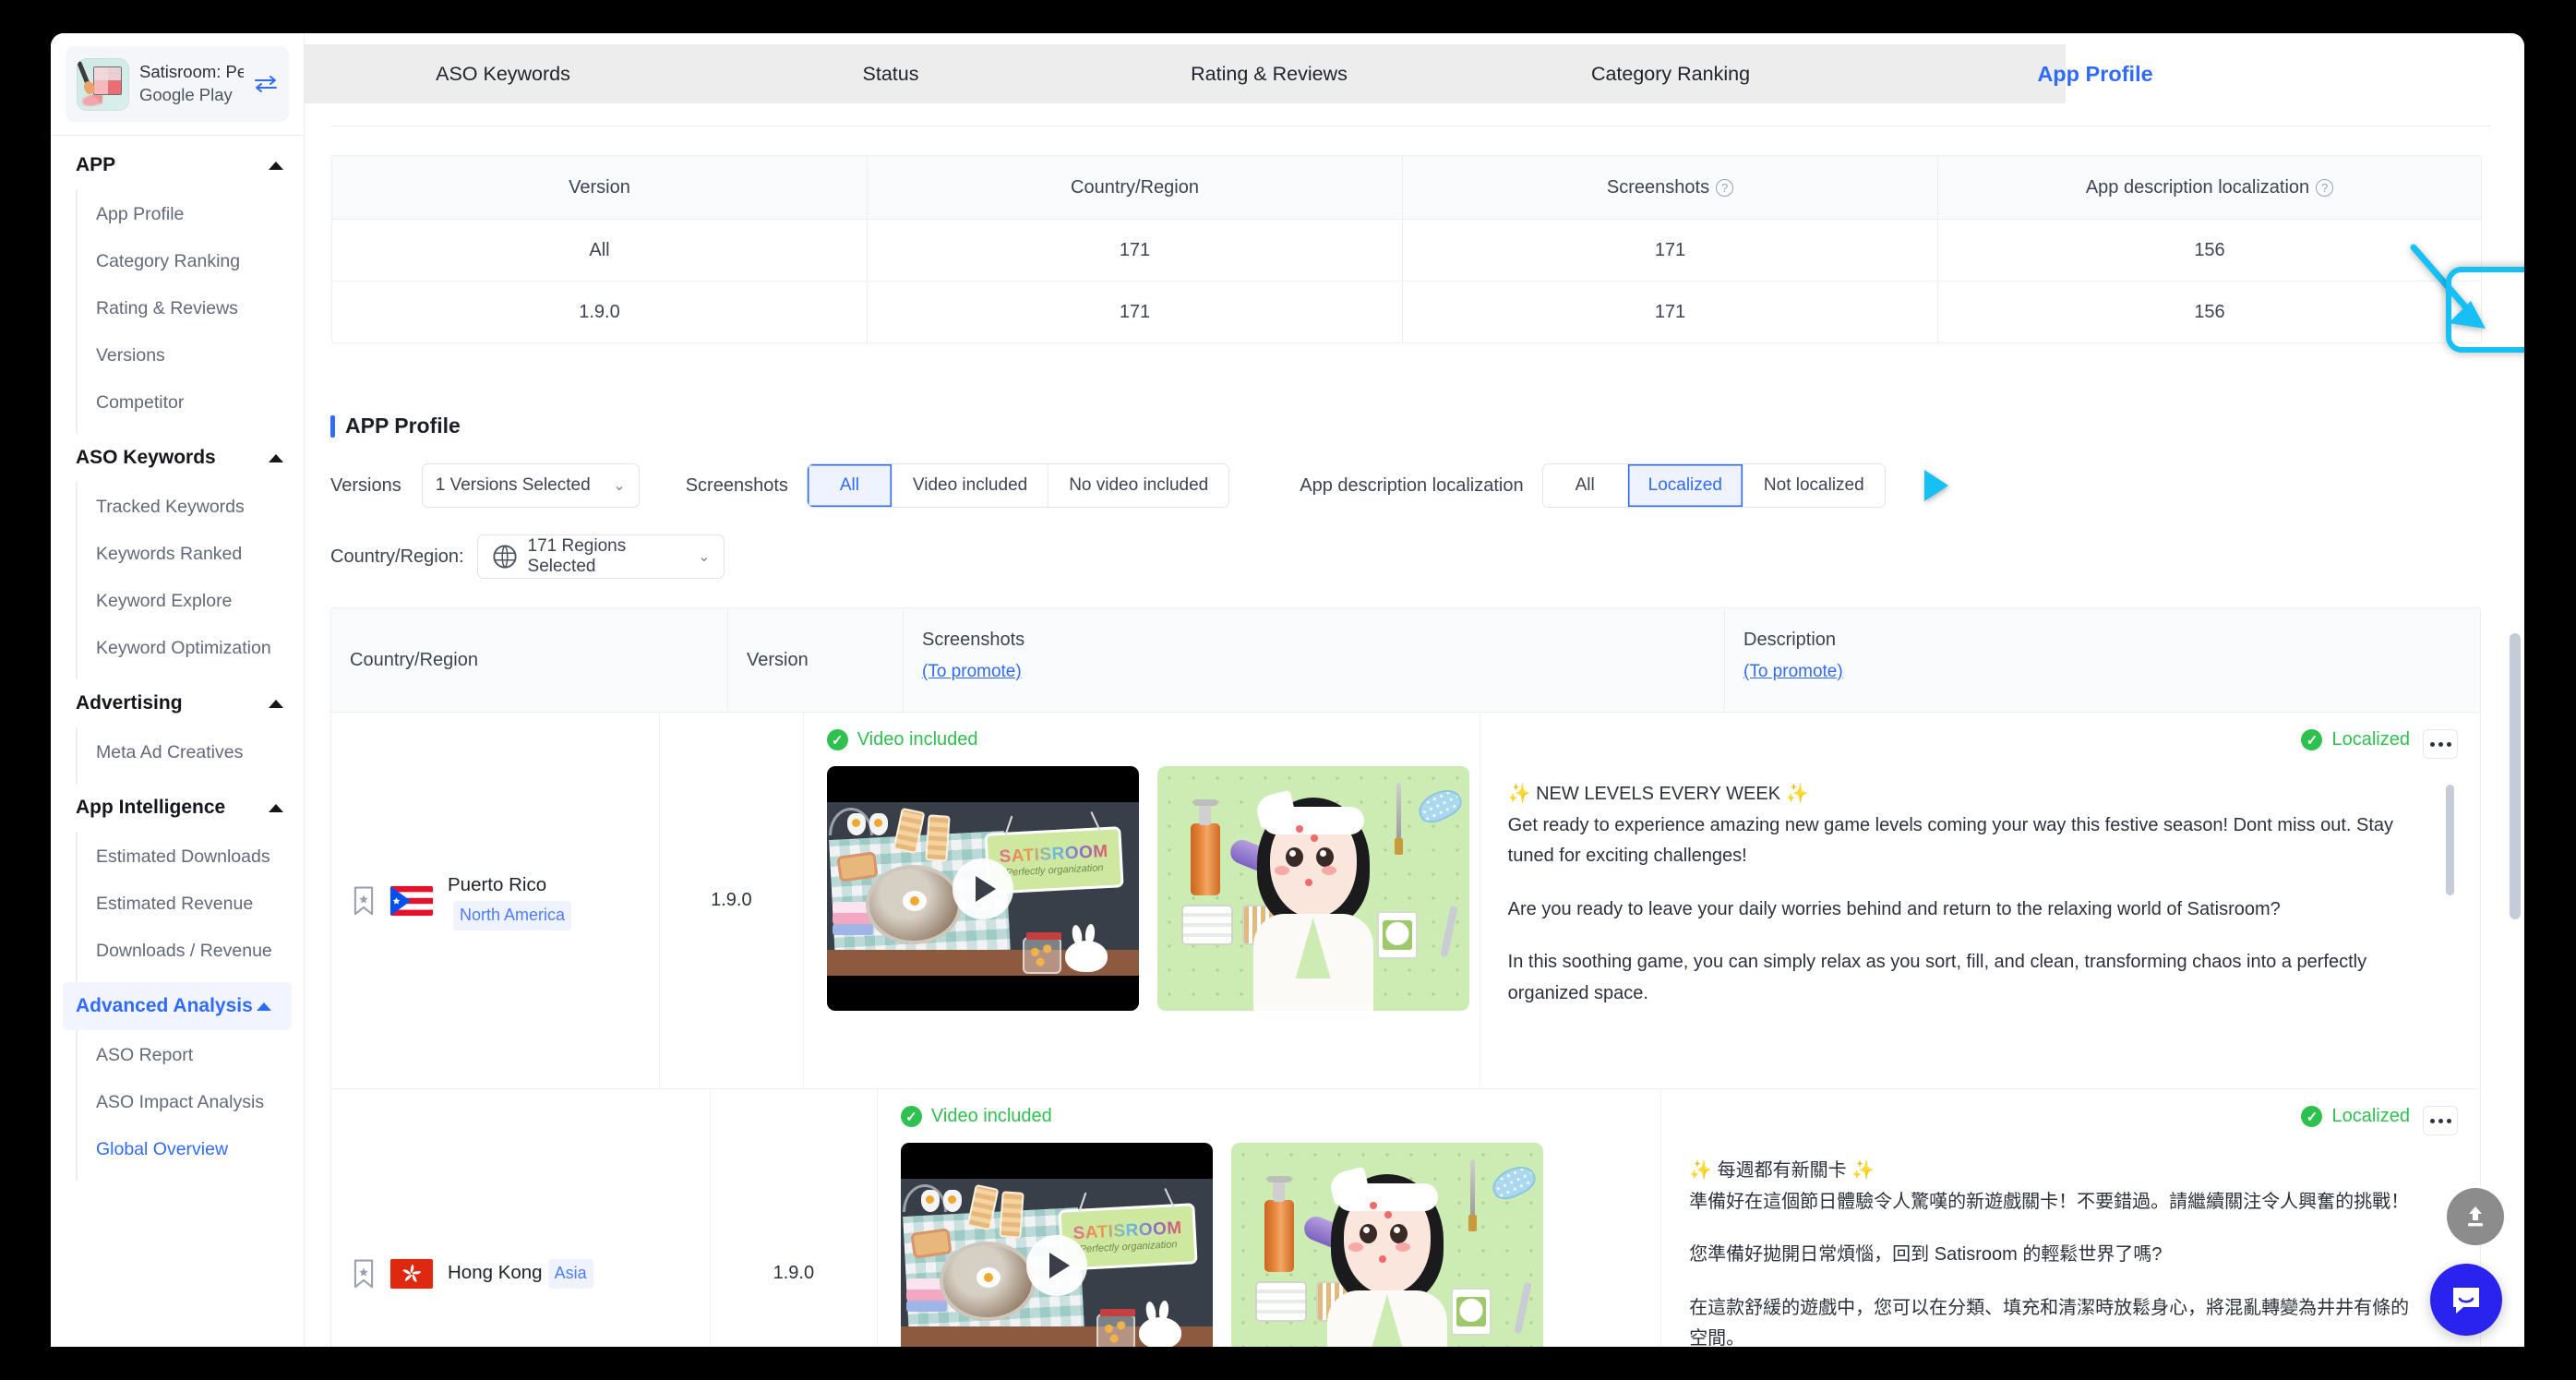 This screenshot has height=1380, width=2576. Describe the element at coordinates (412, 1273) in the screenshot. I see `hong-kong-flag` at that location.